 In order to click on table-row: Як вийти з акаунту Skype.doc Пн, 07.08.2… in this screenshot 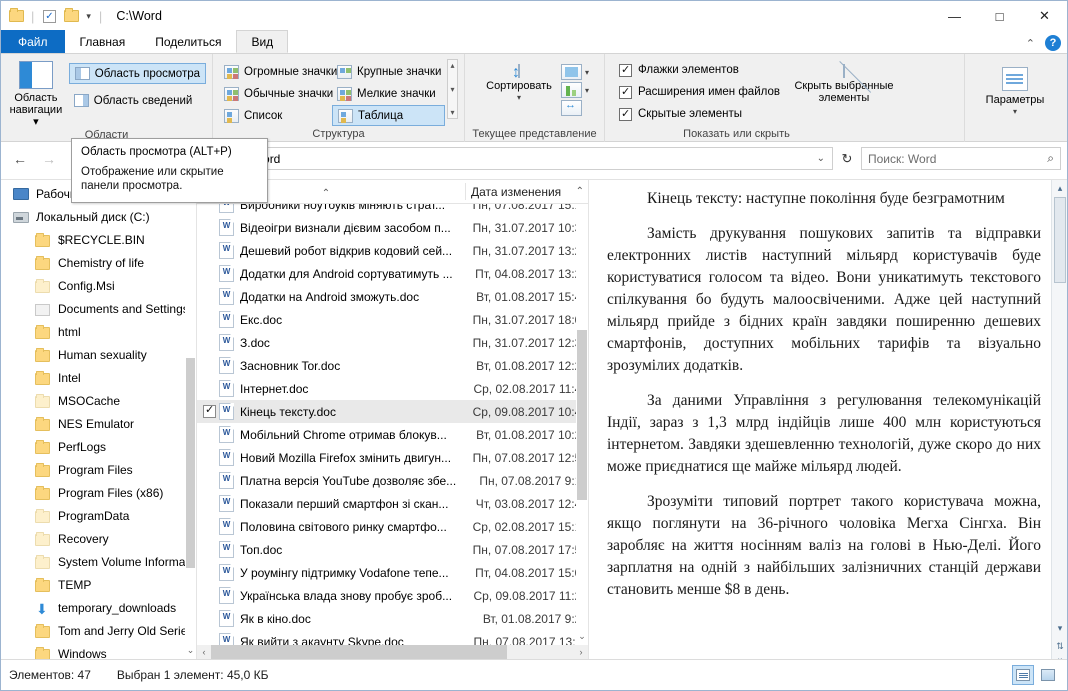, I will do `click(392, 637)`.